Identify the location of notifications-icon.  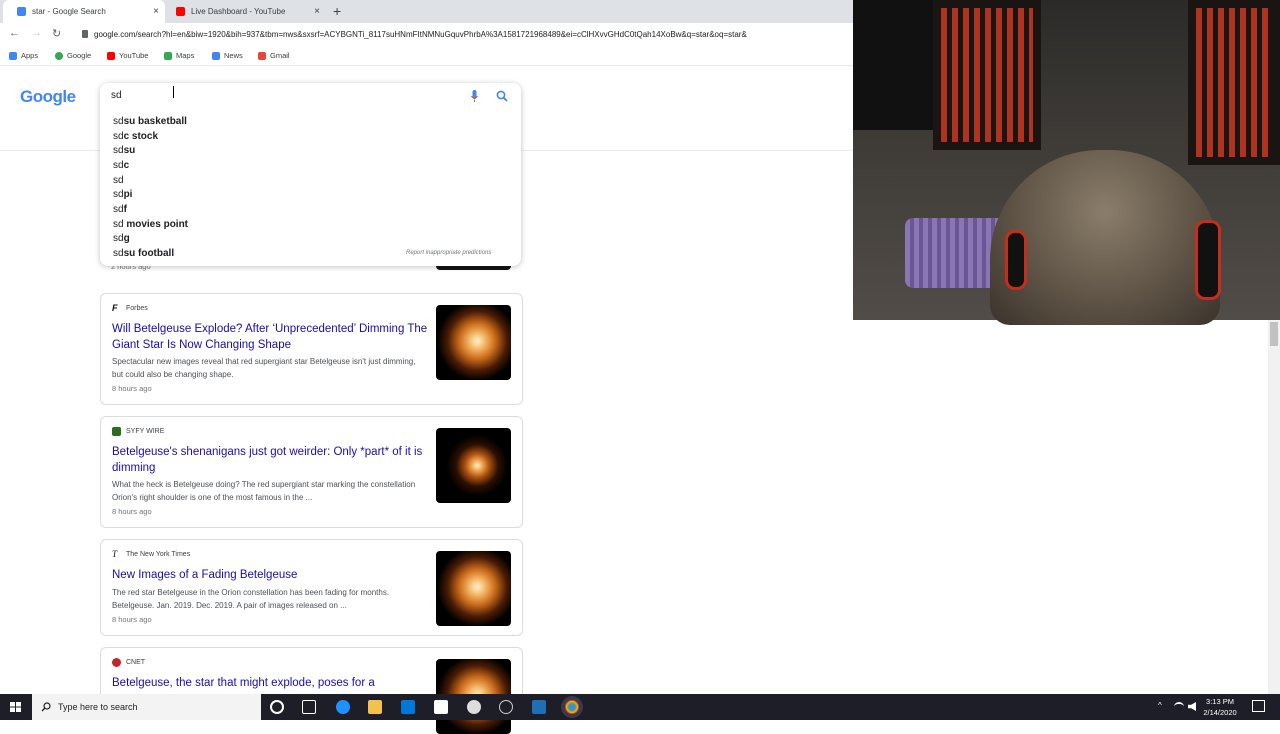
(1258, 706).